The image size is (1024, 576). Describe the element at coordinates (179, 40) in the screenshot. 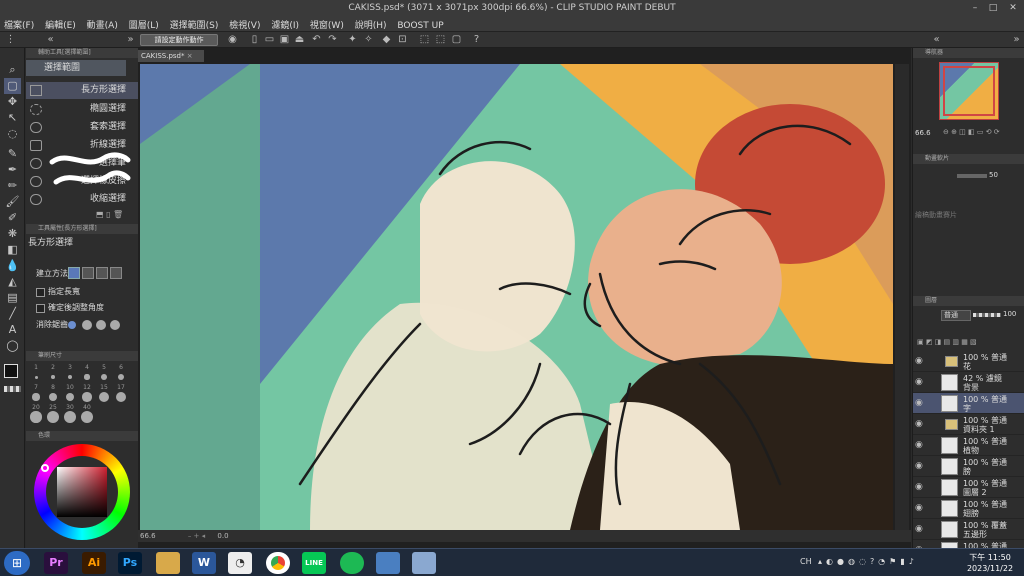

I see `auto-action-button: 請設定動作動作` at that location.